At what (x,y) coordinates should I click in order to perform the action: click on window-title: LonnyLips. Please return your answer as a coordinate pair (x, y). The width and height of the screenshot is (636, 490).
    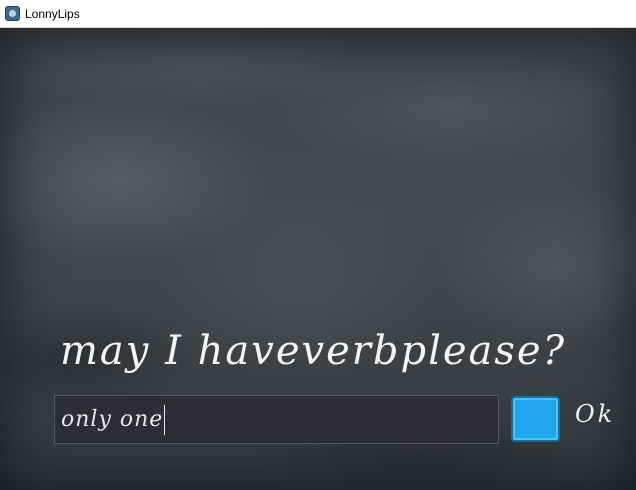
    Looking at the image, I should click on (52, 13).